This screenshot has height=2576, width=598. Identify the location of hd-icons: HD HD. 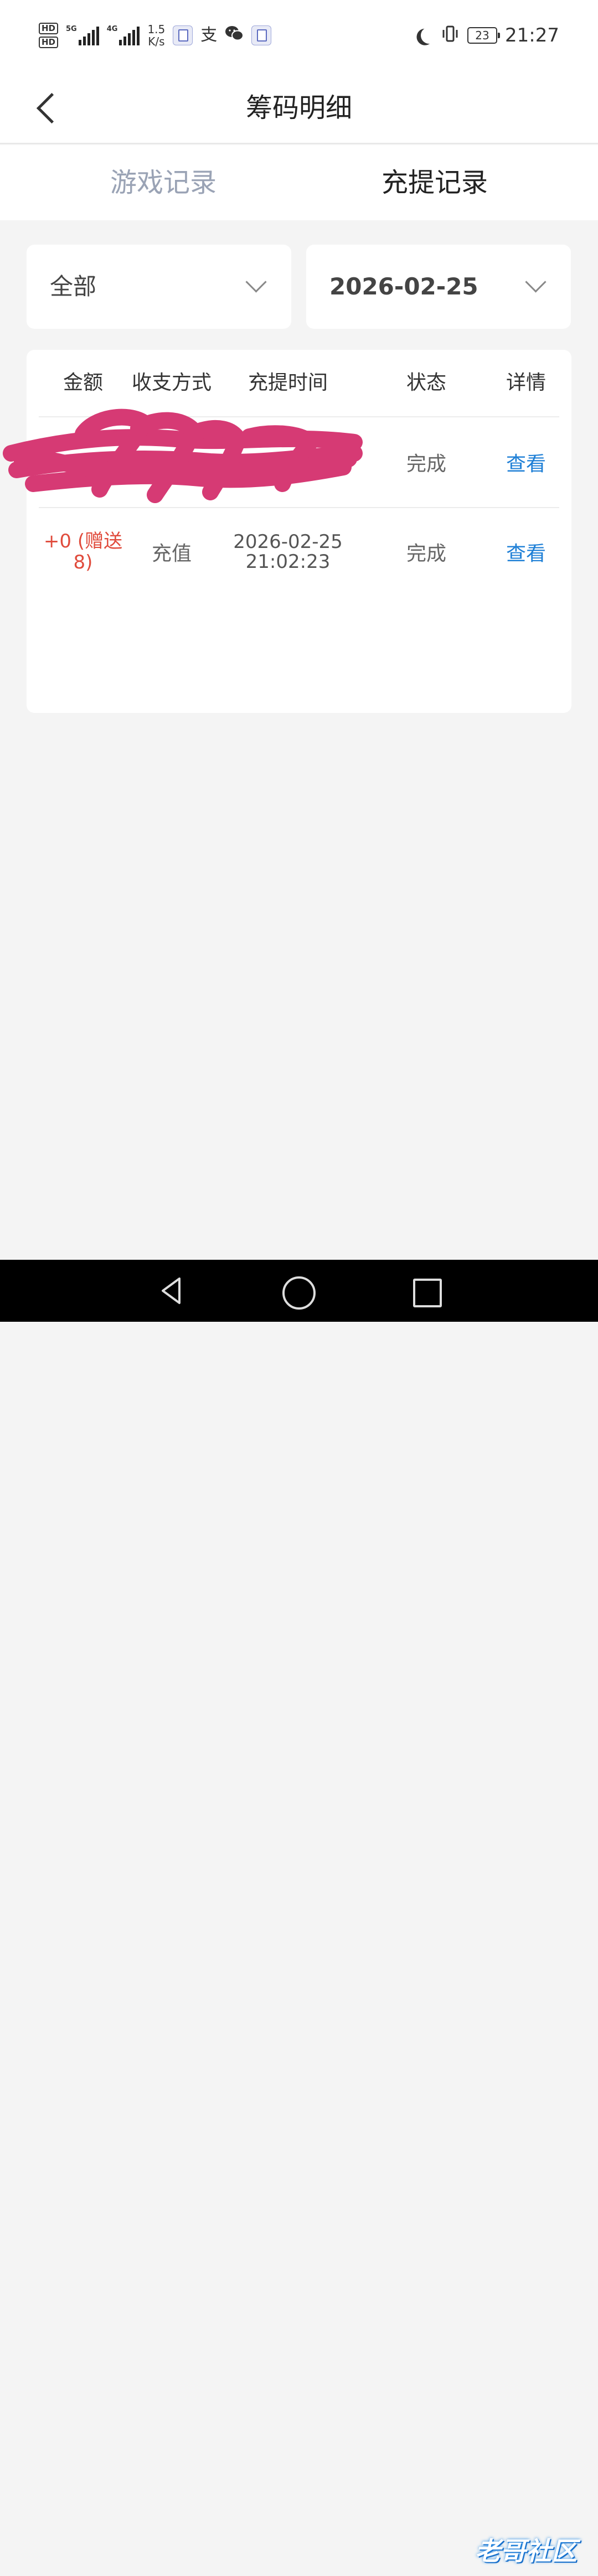
(49, 35).